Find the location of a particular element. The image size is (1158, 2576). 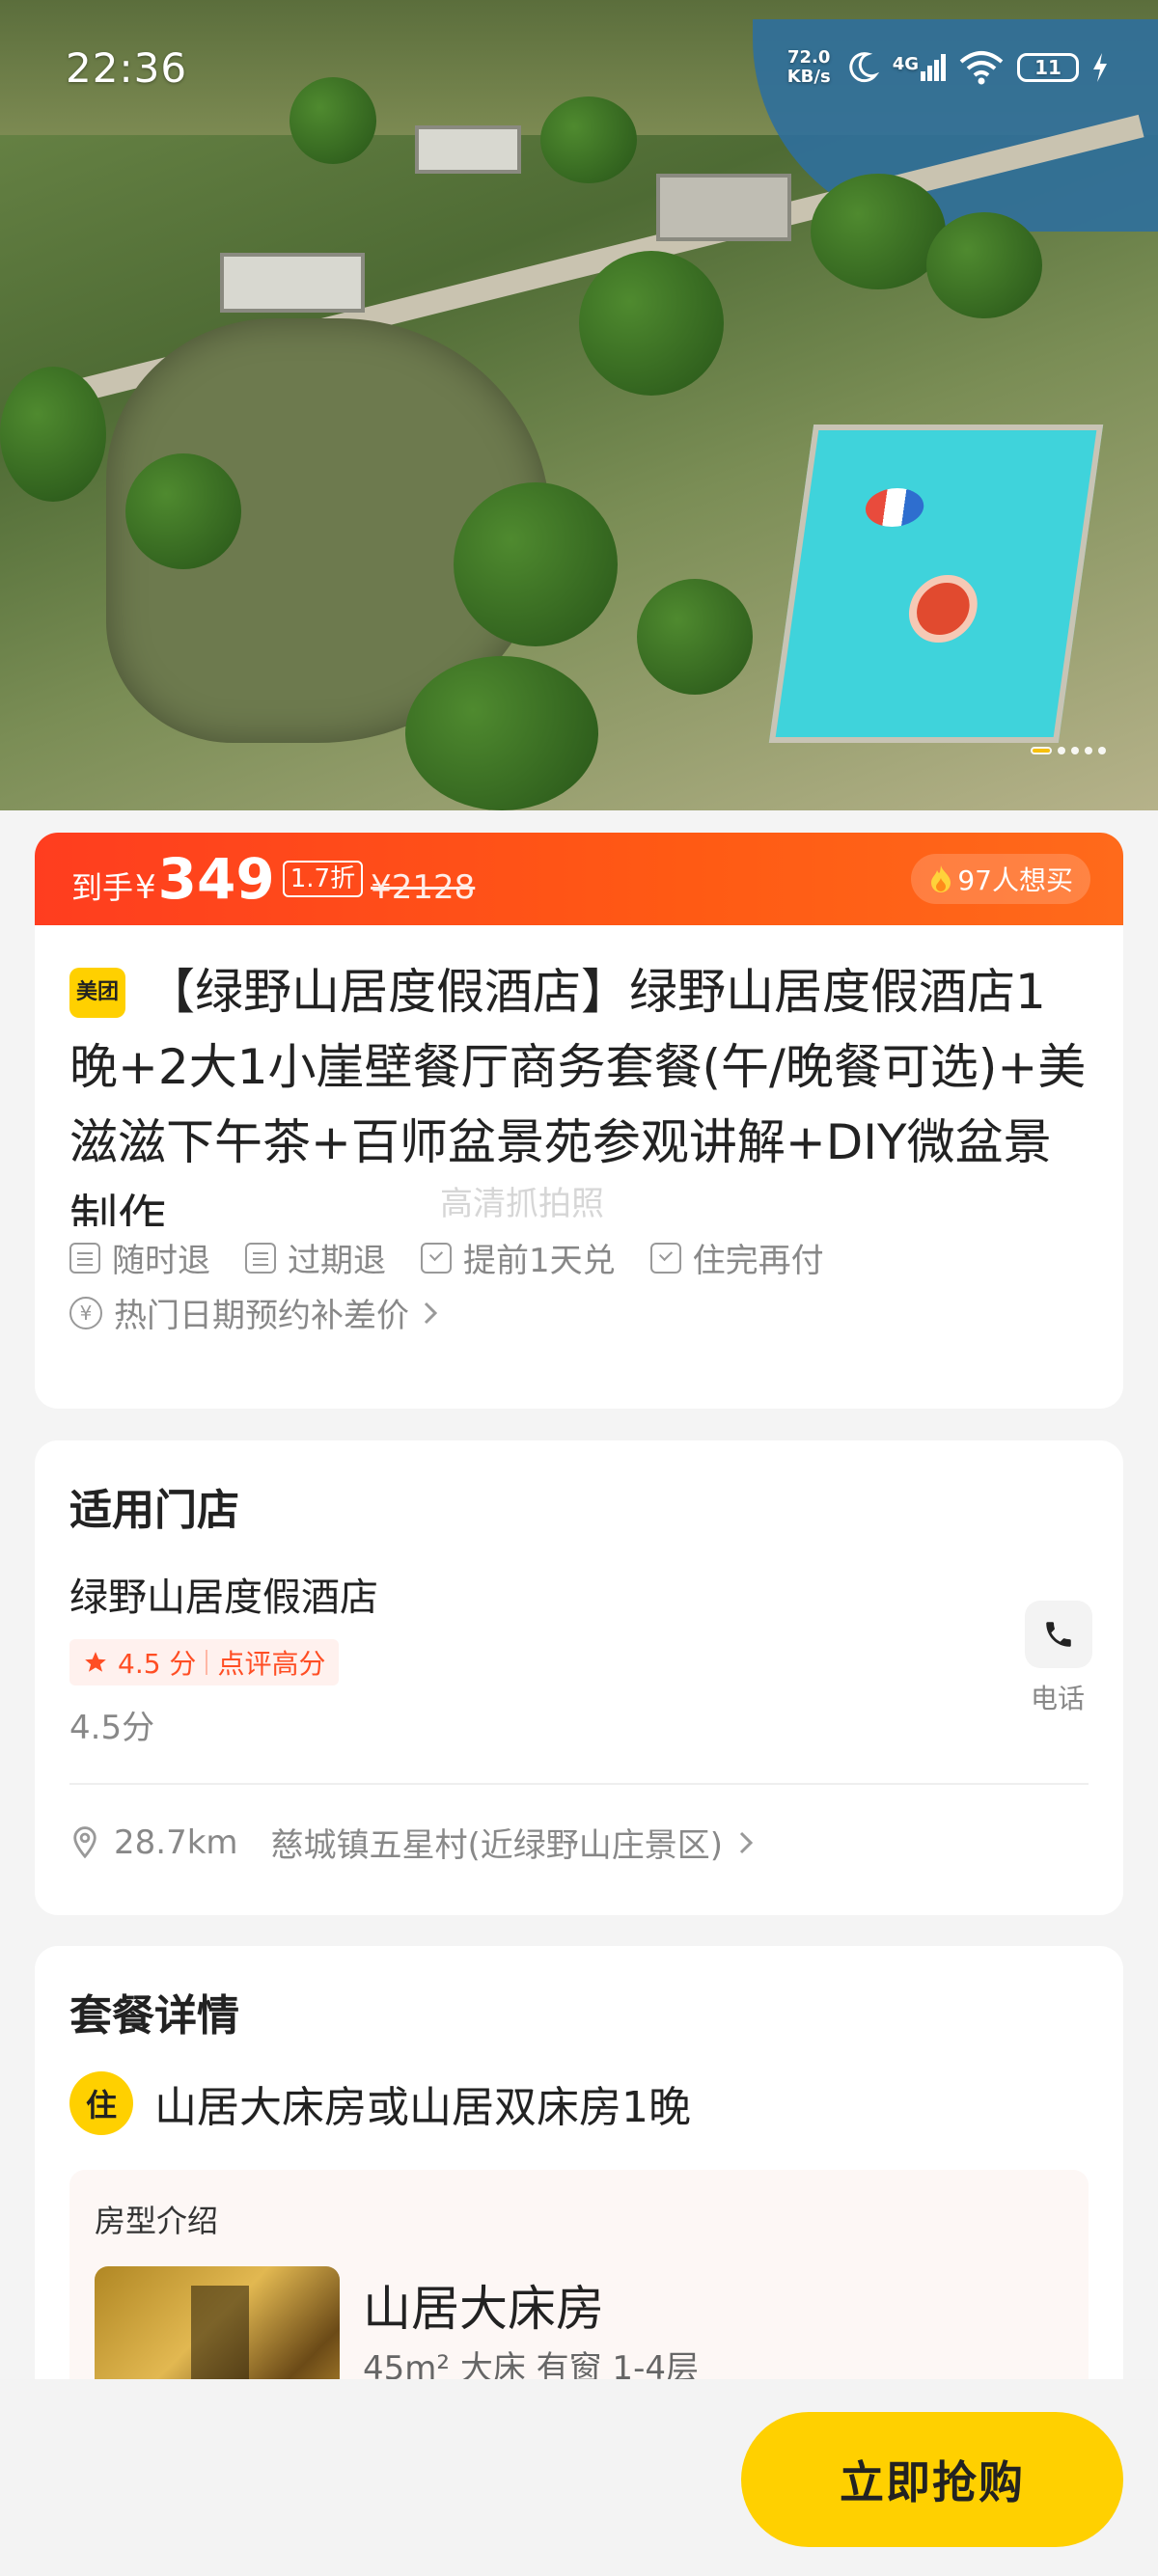

moon-icon is located at coordinates (864, 67).